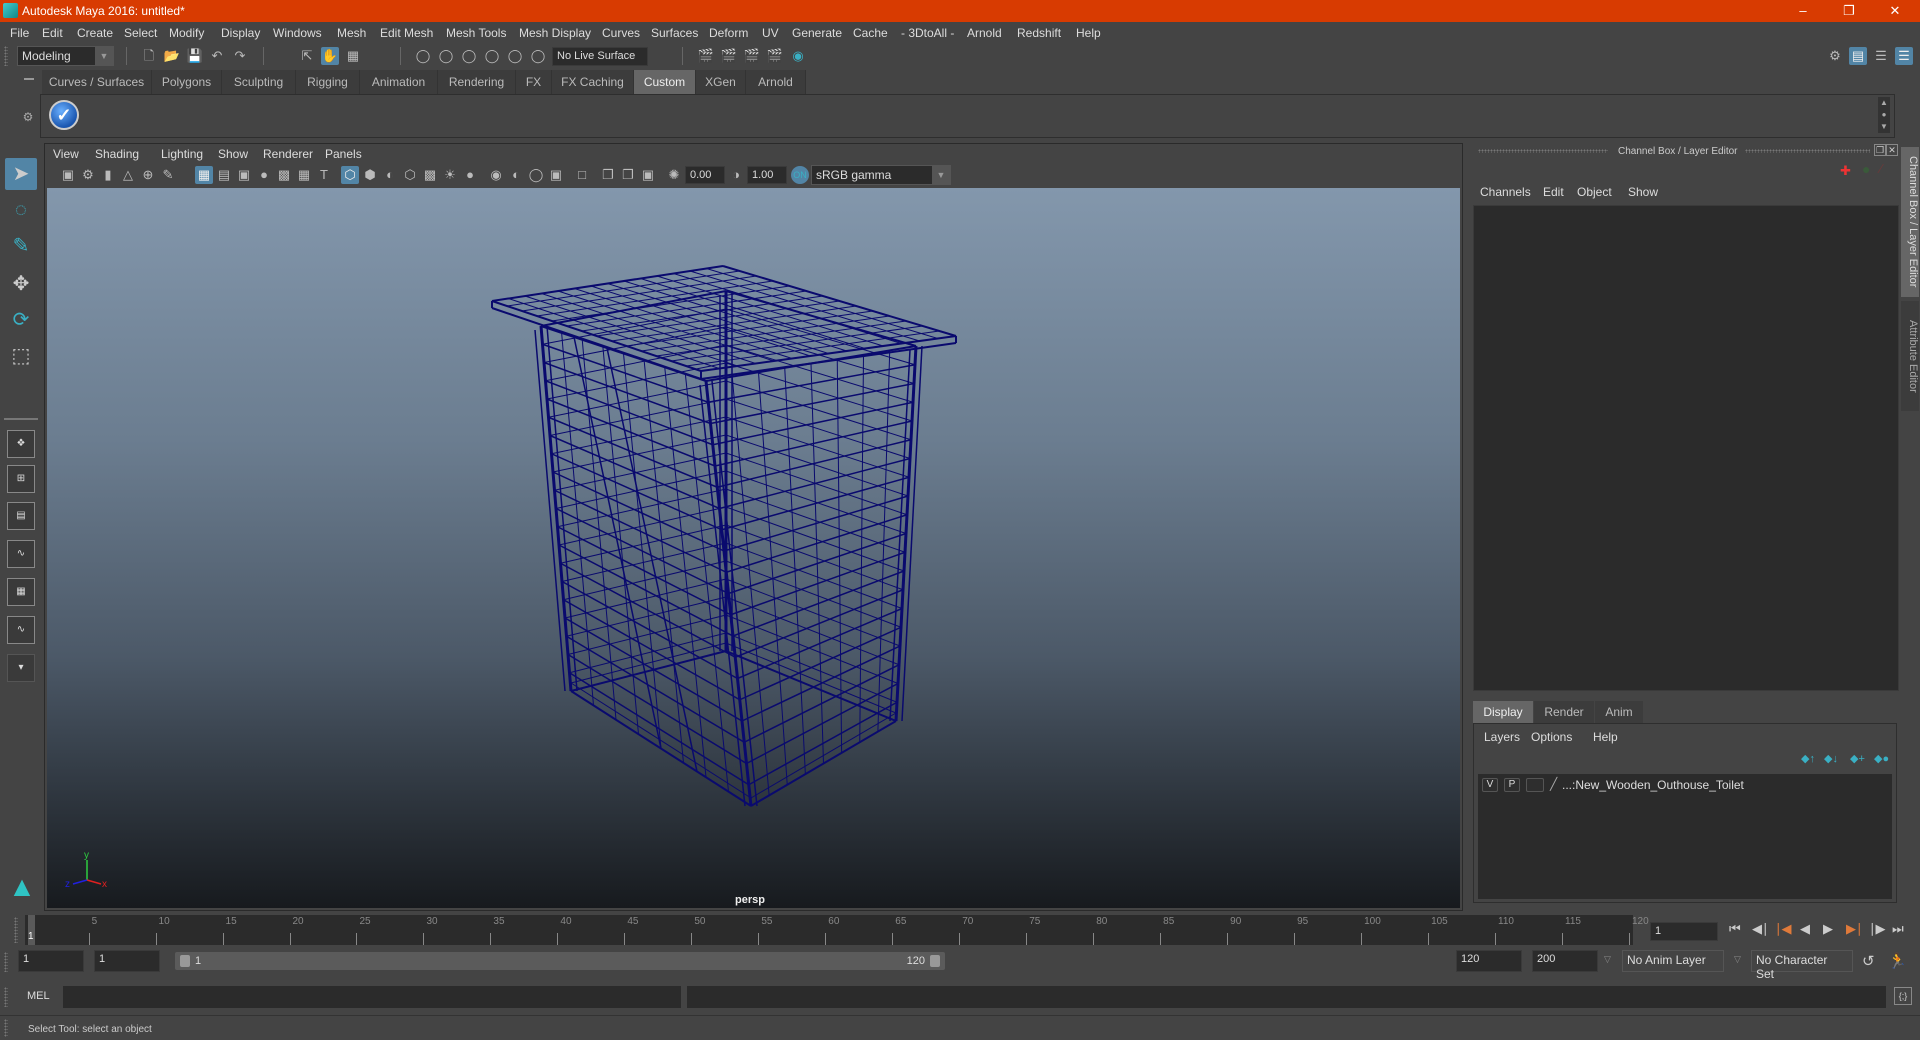 The height and width of the screenshot is (1040, 1920). Describe the element at coordinates (1881, 168) in the screenshot. I see `slash-icon: ∕` at that location.